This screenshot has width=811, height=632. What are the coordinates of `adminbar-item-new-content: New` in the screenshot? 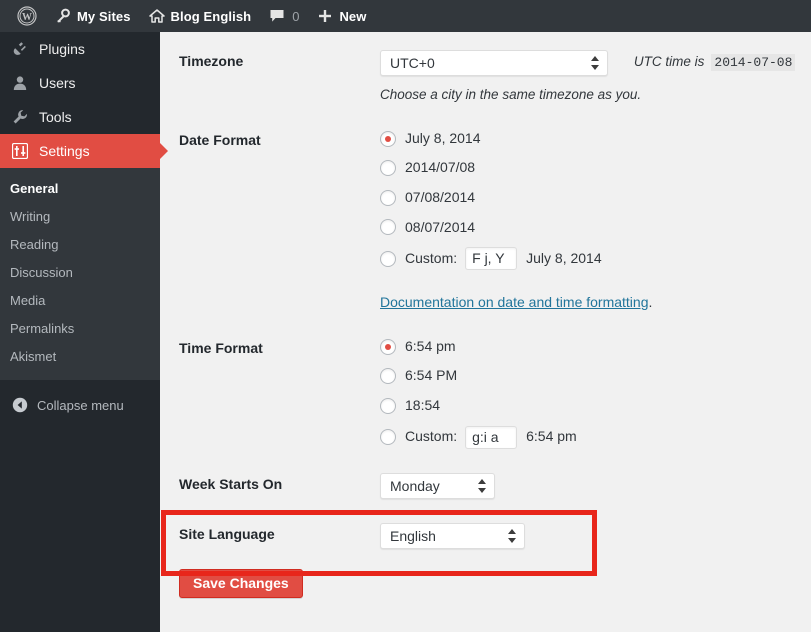 It's located at (341, 16).